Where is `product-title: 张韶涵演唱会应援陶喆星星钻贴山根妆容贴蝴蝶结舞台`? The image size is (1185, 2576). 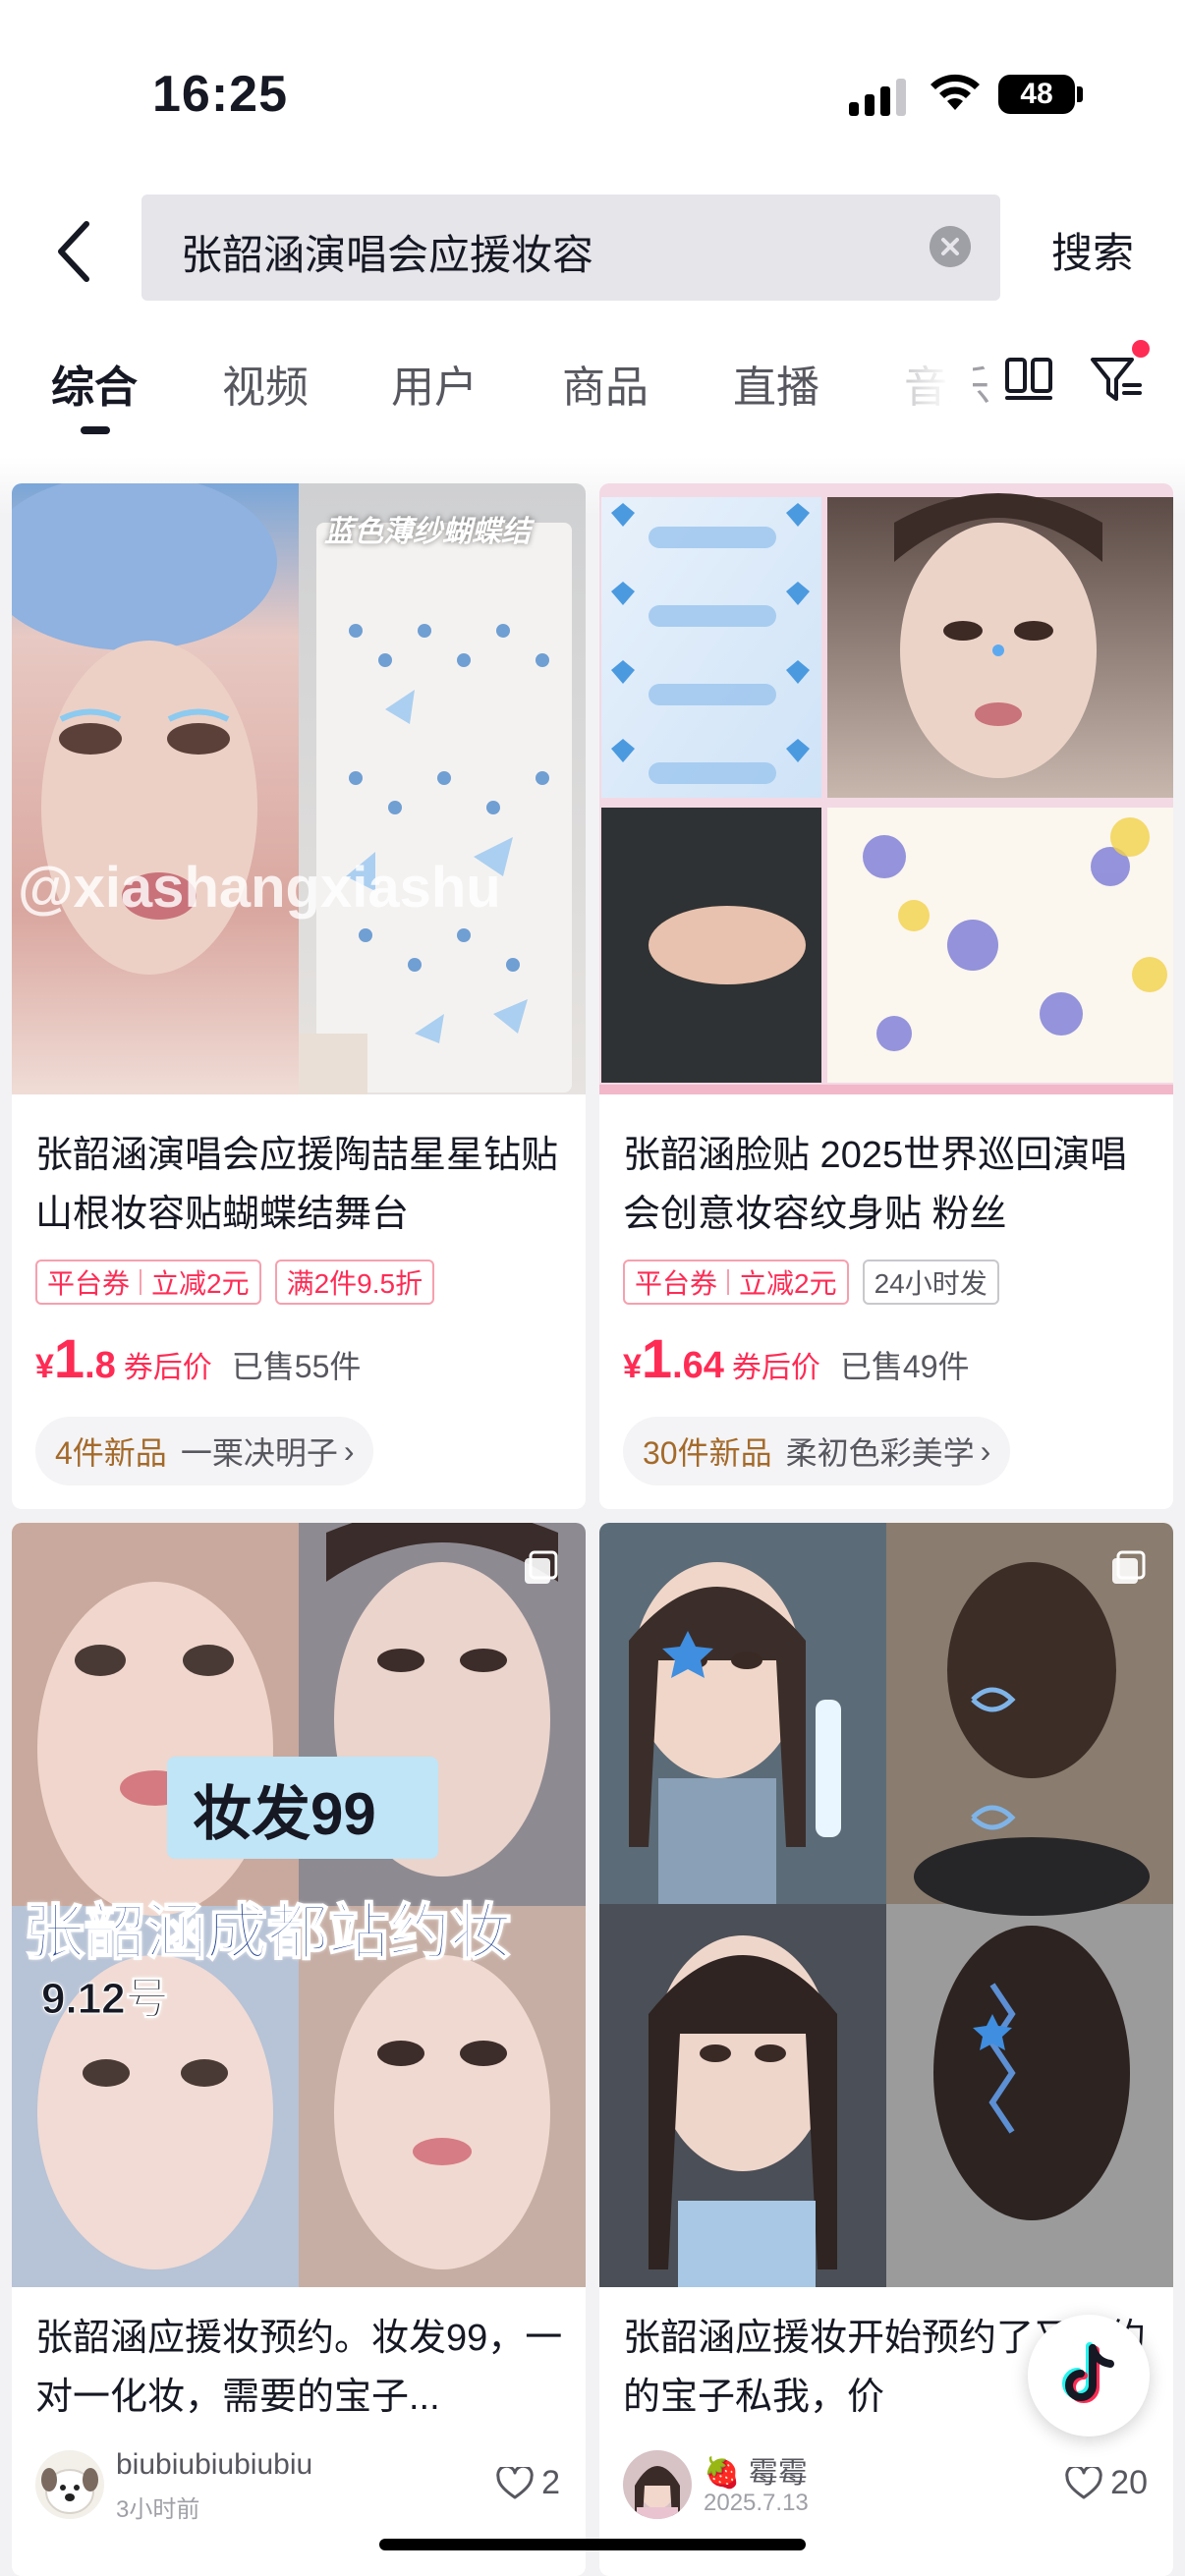 product-title: 张韶涵演唱会应援陶喆星星钻贴山根妆容贴蝴蝶结舞台 is located at coordinates (301, 1185).